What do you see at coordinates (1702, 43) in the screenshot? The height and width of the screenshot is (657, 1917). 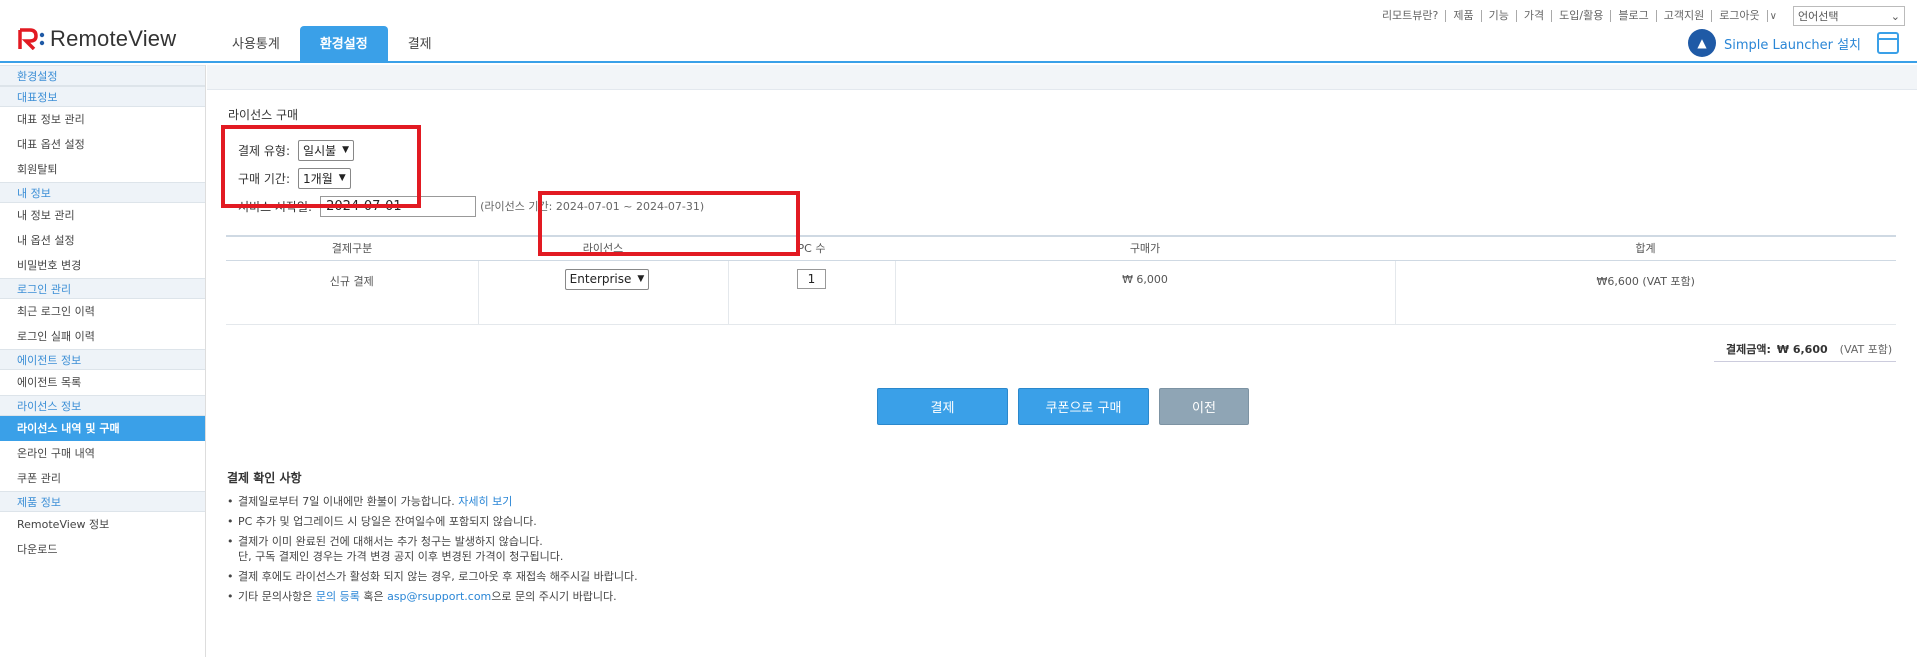 I see `launcher-rocket-icon: ▲` at bounding box center [1702, 43].